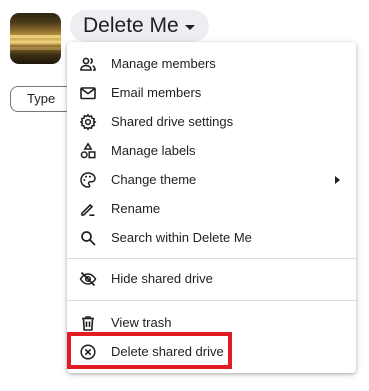 The image size is (369, 391). What do you see at coordinates (162, 278) in the screenshot?
I see `menu-item-label: Hide shared drive` at bounding box center [162, 278].